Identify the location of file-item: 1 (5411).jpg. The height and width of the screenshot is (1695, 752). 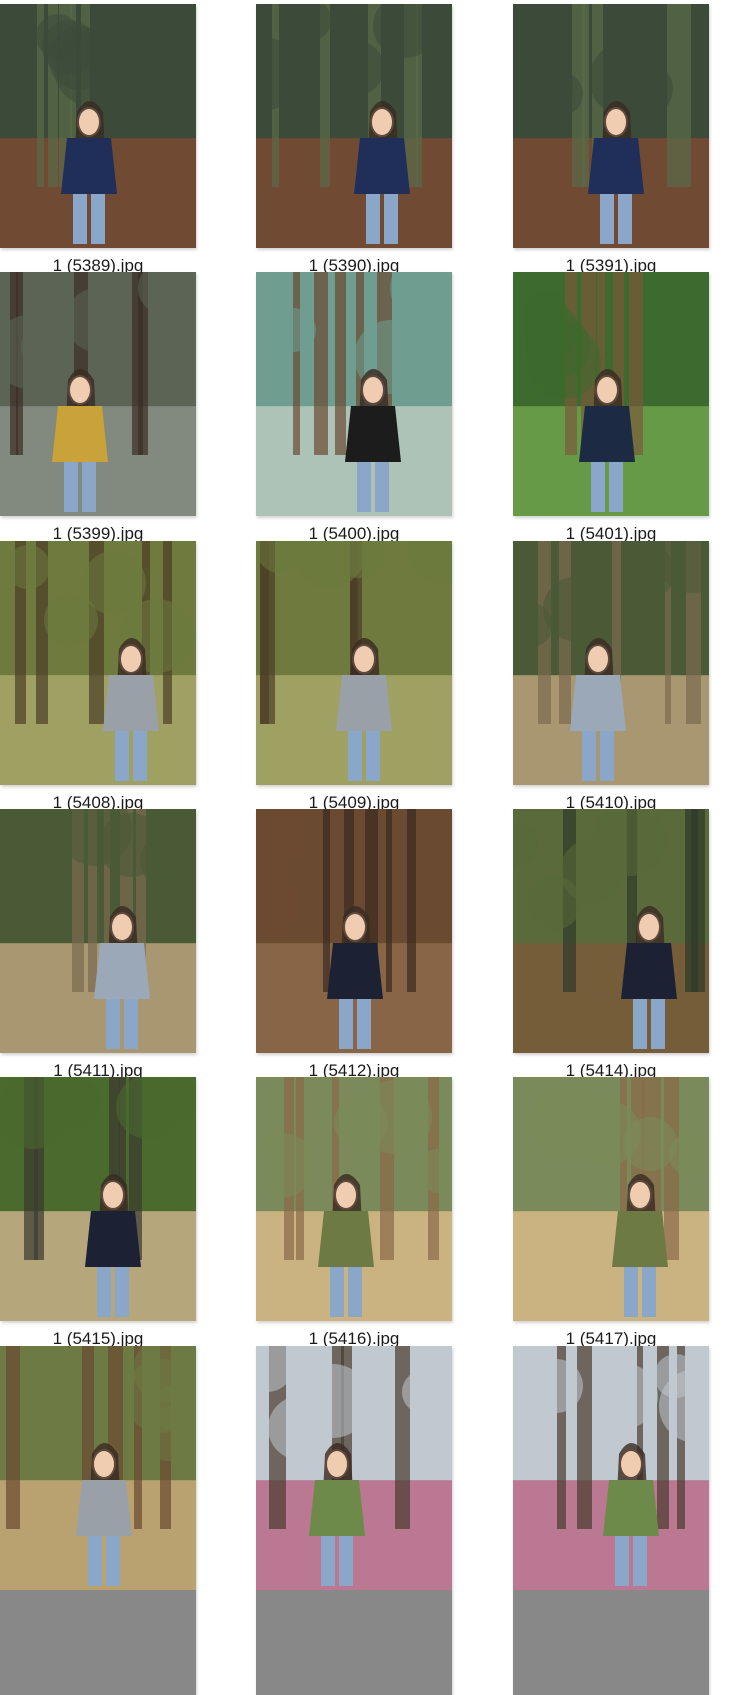
(100, 942).